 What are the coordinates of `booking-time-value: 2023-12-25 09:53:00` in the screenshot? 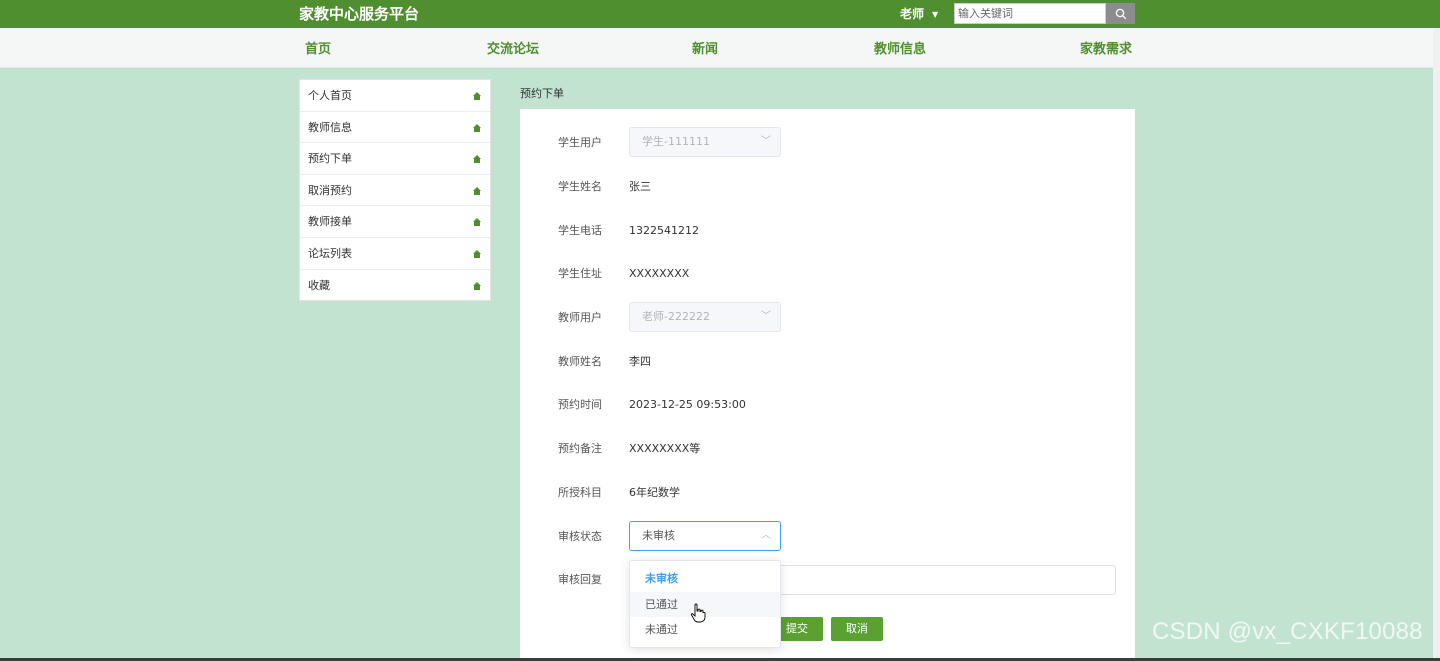 It's located at (687, 404).